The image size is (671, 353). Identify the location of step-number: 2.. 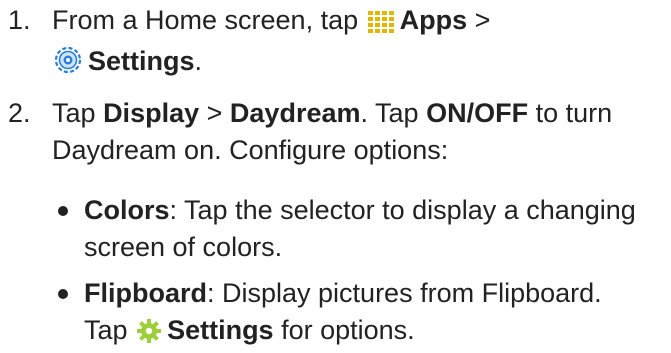
(19, 113).